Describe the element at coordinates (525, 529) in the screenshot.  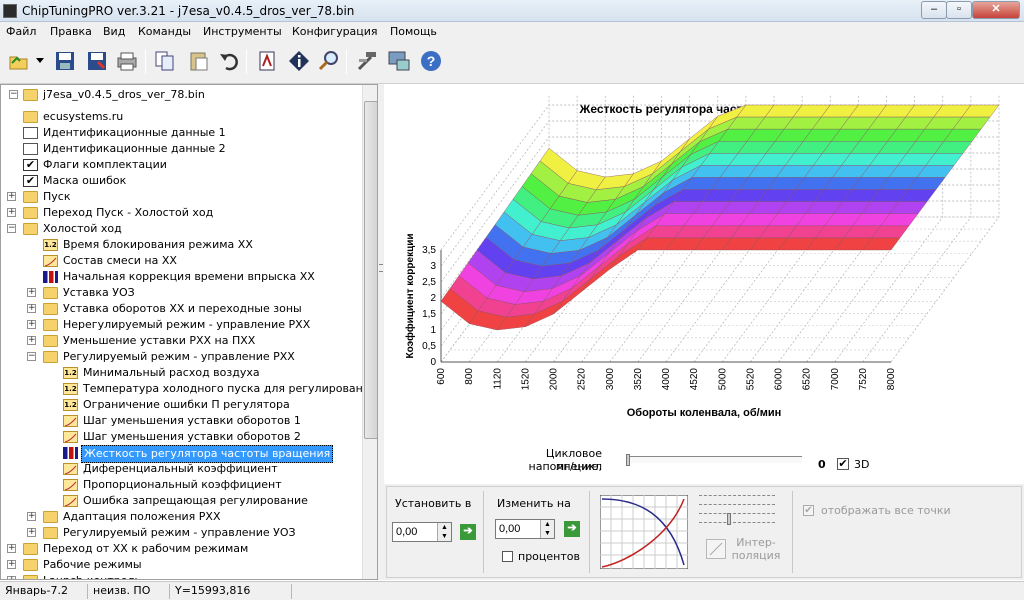
I see `change-value-input: 0,00 ▲ ▼` at that location.